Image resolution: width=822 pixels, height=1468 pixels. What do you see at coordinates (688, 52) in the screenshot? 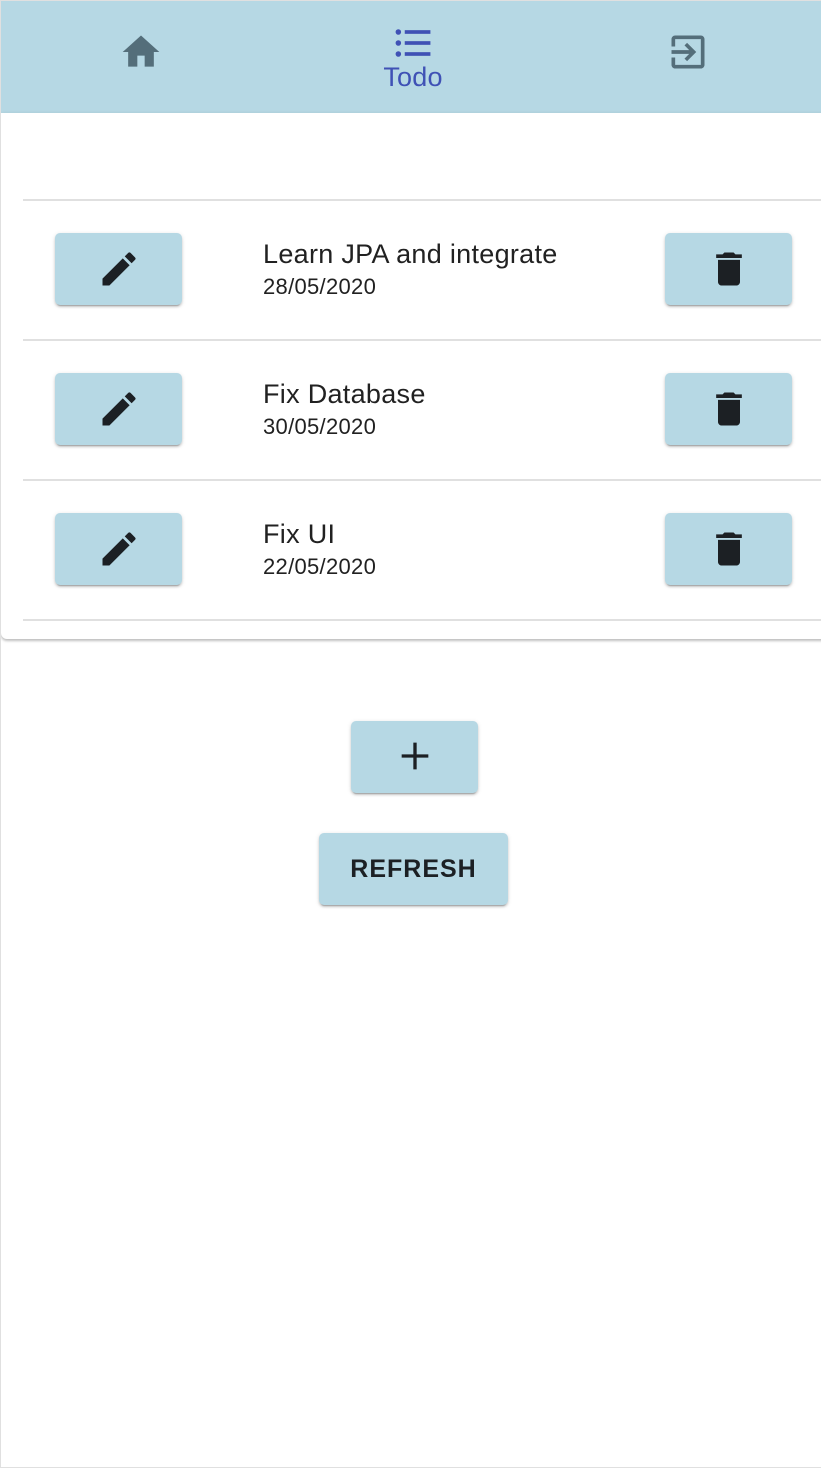
I see `exit-icon` at bounding box center [688, 52].